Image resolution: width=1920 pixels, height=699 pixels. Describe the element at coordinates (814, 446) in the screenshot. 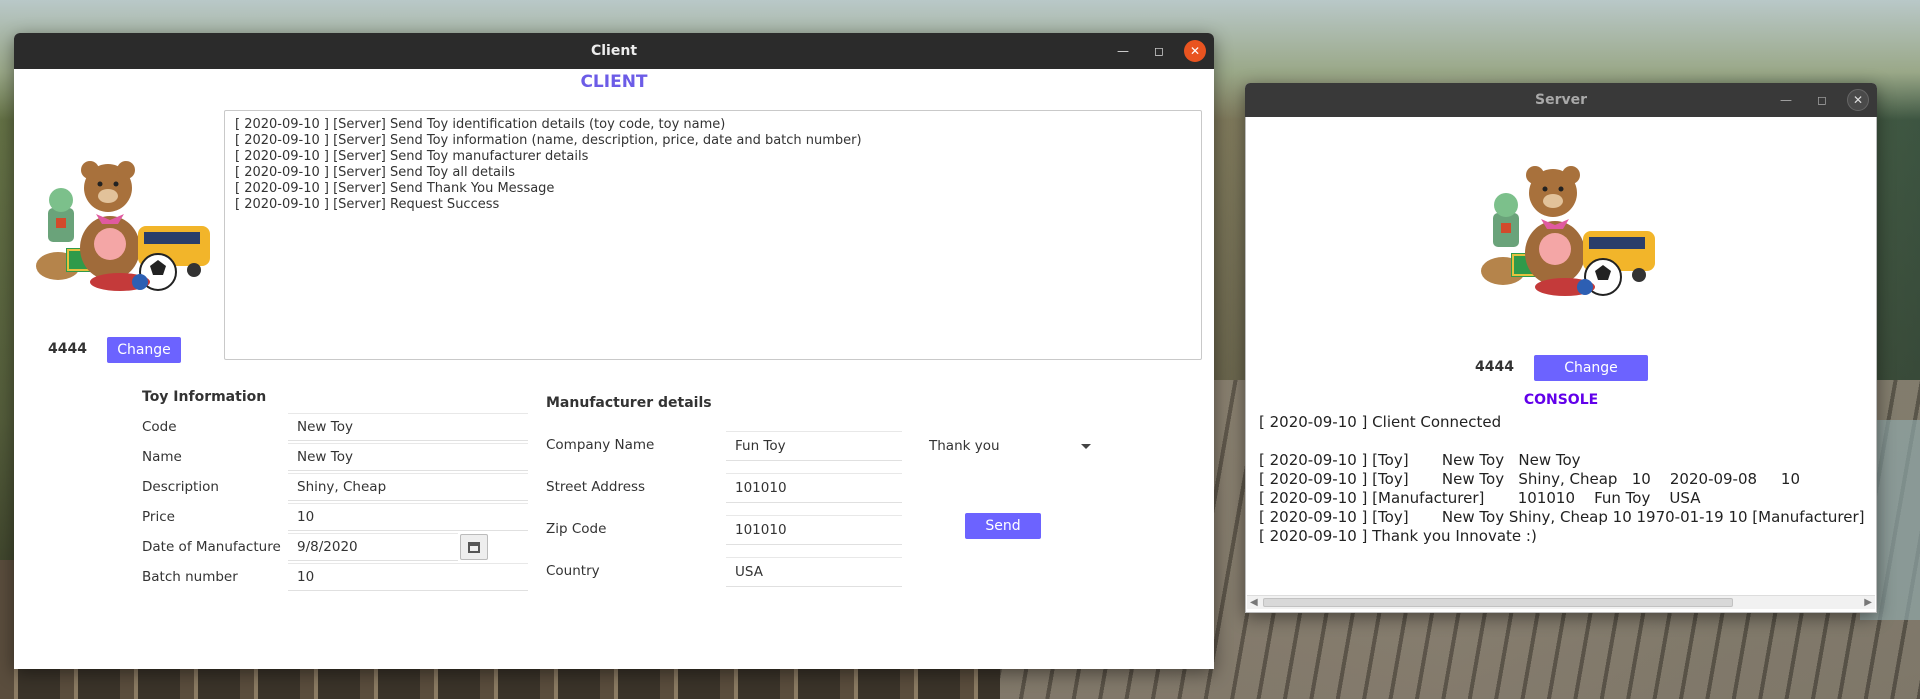

I see `company-field: Fun Toy` at that location.